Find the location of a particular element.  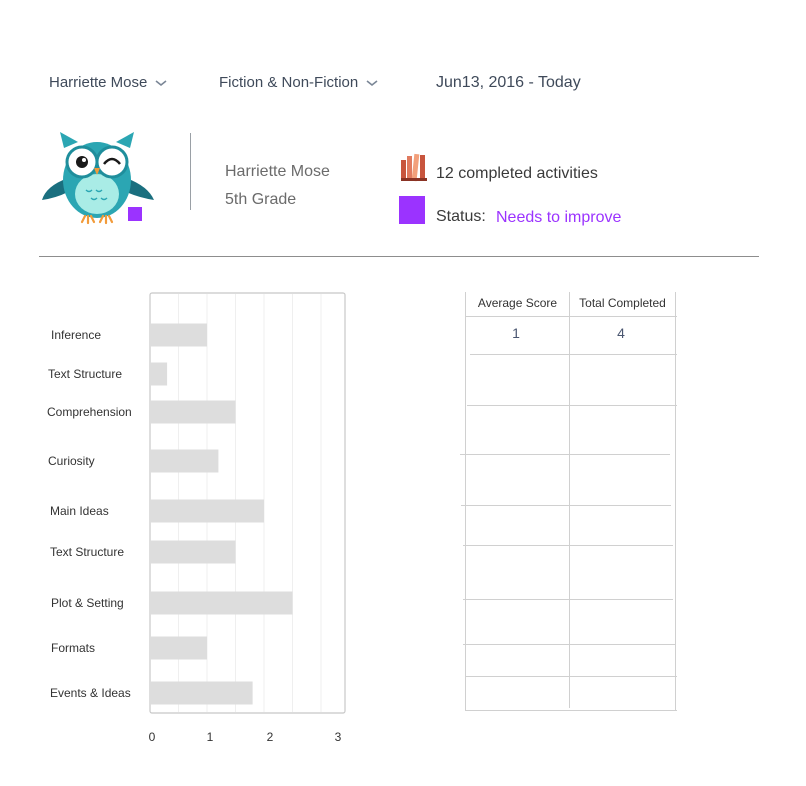

chart-x-tick-label: 2 is located at coordinates (270, 737).